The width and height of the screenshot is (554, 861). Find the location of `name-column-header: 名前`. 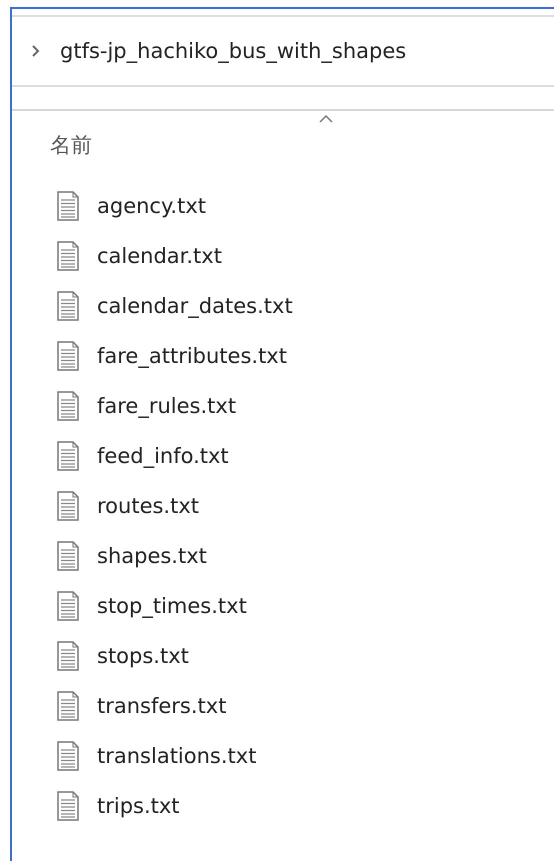

name-column-header: 名前 is located at coordinates (71, 145).